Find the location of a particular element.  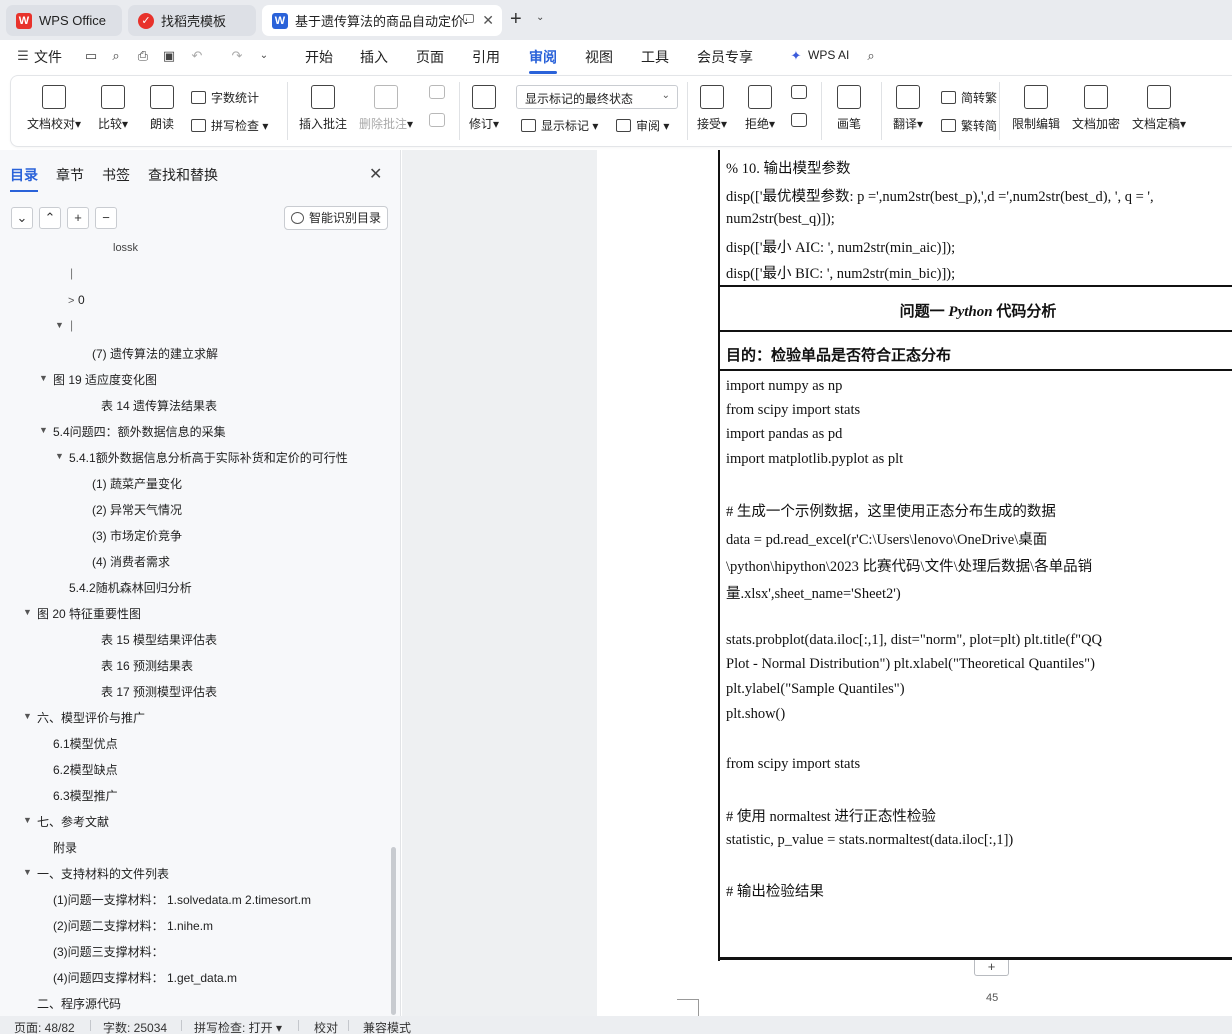

restrict-edit-button: 限制编辑 is located at coordinates (1036, 108).